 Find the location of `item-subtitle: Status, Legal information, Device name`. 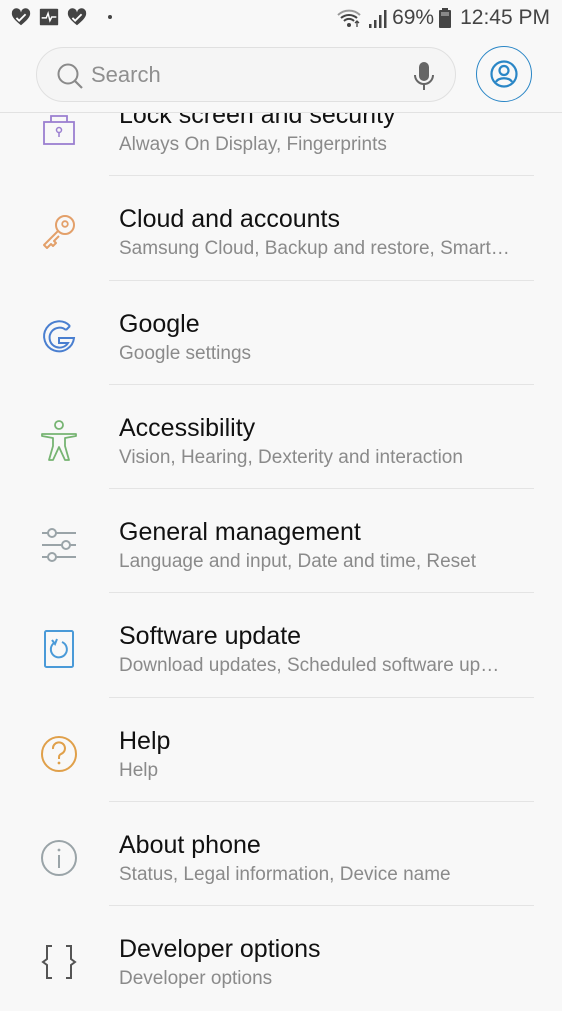

item-subtitle: Status, Legal information, Device name is located at coordinates (285, 875).